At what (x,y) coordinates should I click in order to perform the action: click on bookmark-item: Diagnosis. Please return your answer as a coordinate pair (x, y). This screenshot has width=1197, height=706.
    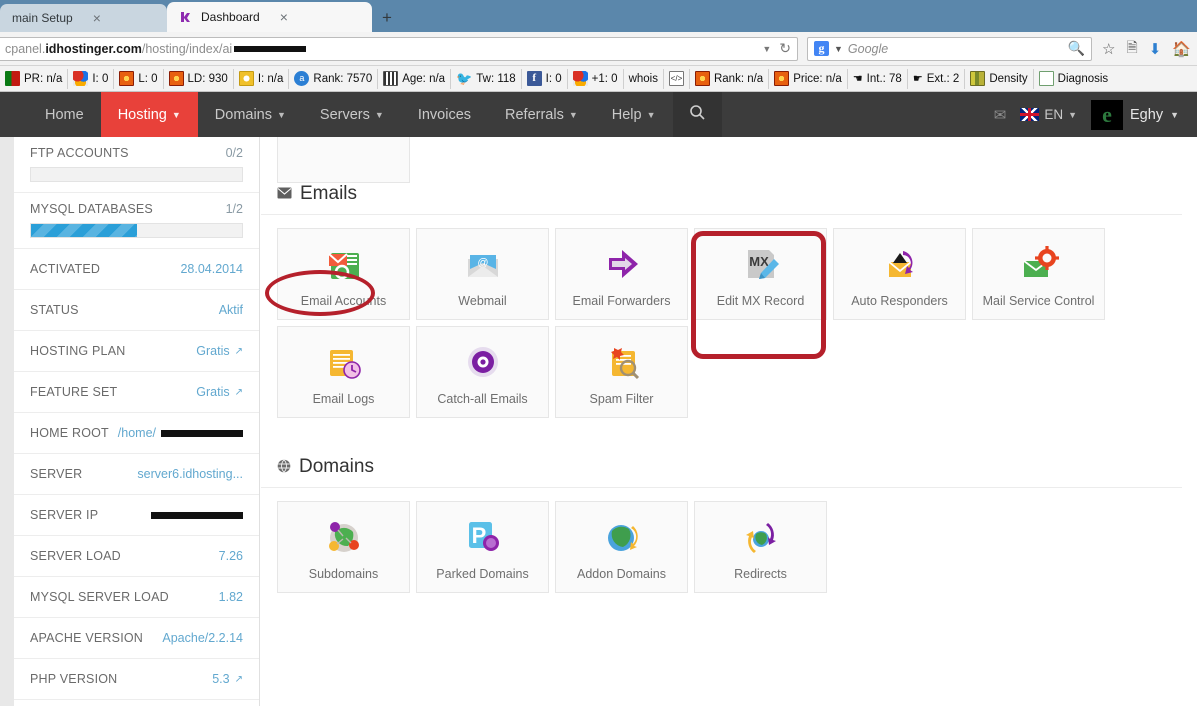
    Looking at the image, I should click on (1074, 79).